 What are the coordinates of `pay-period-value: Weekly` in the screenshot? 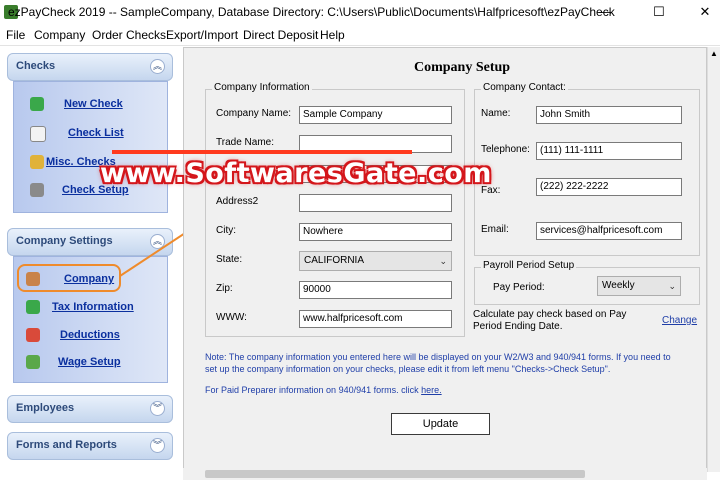 It's located at (618, 285).